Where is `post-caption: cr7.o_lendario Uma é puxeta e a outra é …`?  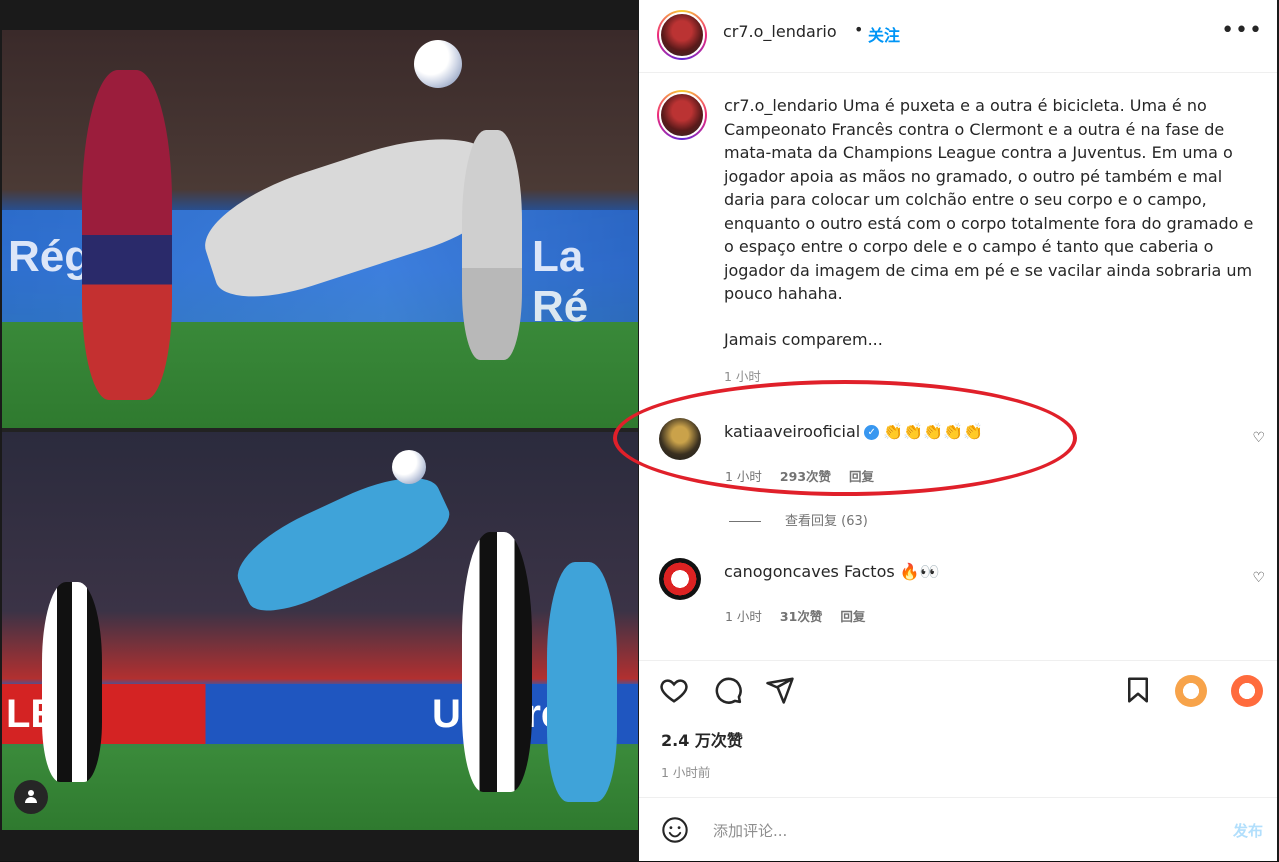
post-caption: cr7.o_lendario Uma é puxeta e a outra é … is located at coordinates (991, 241).